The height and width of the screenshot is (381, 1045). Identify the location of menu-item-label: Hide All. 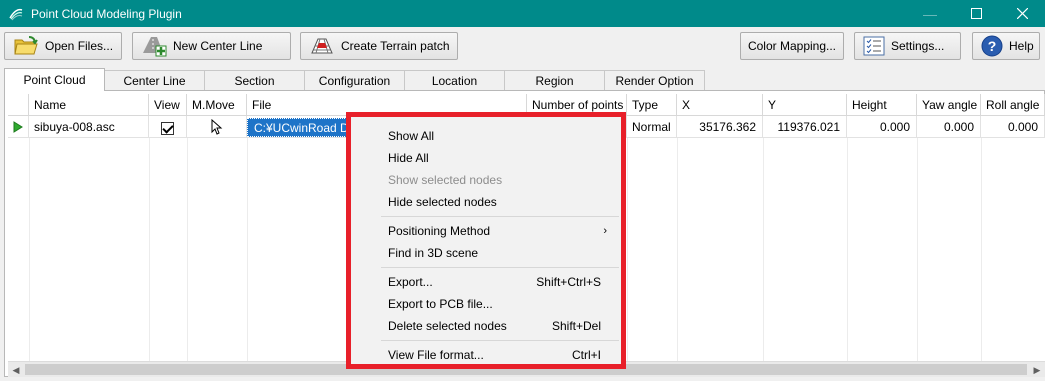
(408, 158).